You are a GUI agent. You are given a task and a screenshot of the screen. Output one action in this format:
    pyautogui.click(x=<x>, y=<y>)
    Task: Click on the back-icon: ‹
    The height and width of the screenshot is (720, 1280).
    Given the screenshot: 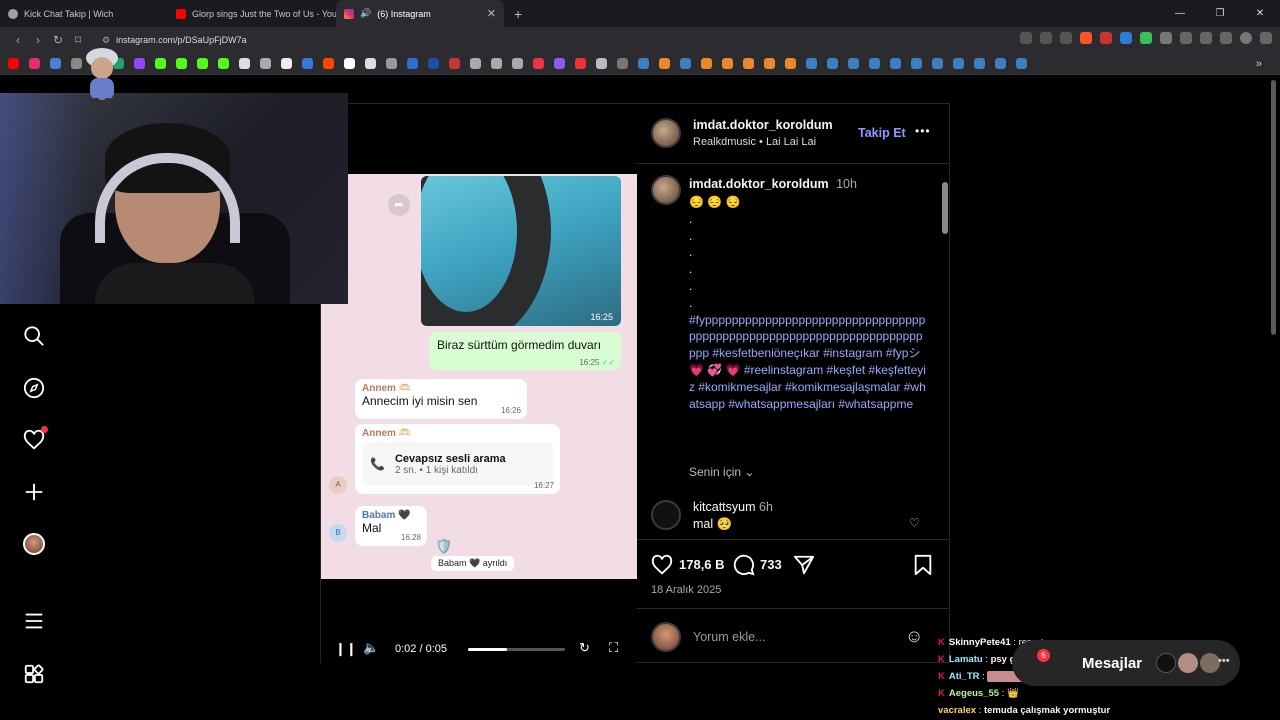 What is the action you would take?
    pyautogui.click(x=18, y=40)
    